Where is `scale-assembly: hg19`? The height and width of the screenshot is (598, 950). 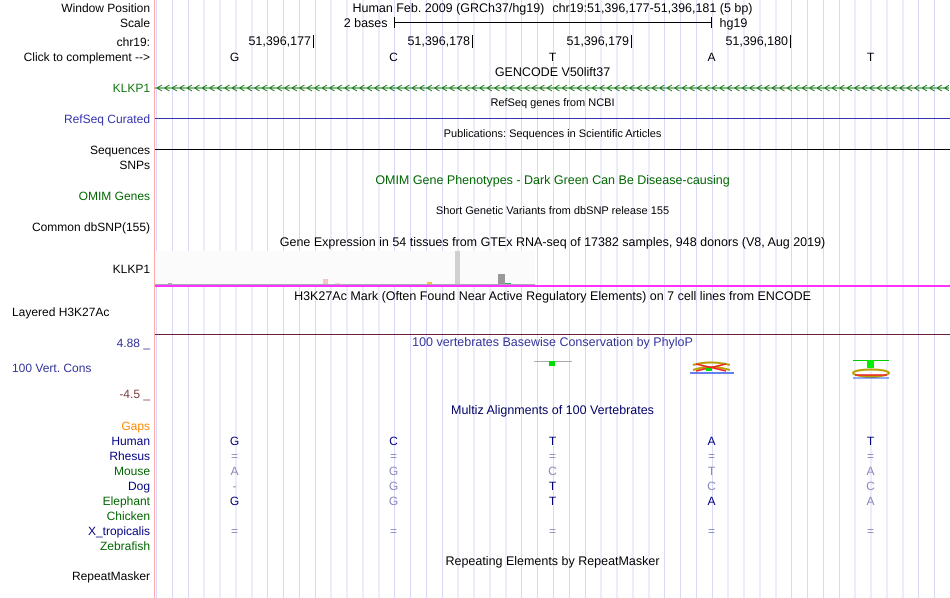 scale-assembly: hg19 is located at coordinates (733, 23).